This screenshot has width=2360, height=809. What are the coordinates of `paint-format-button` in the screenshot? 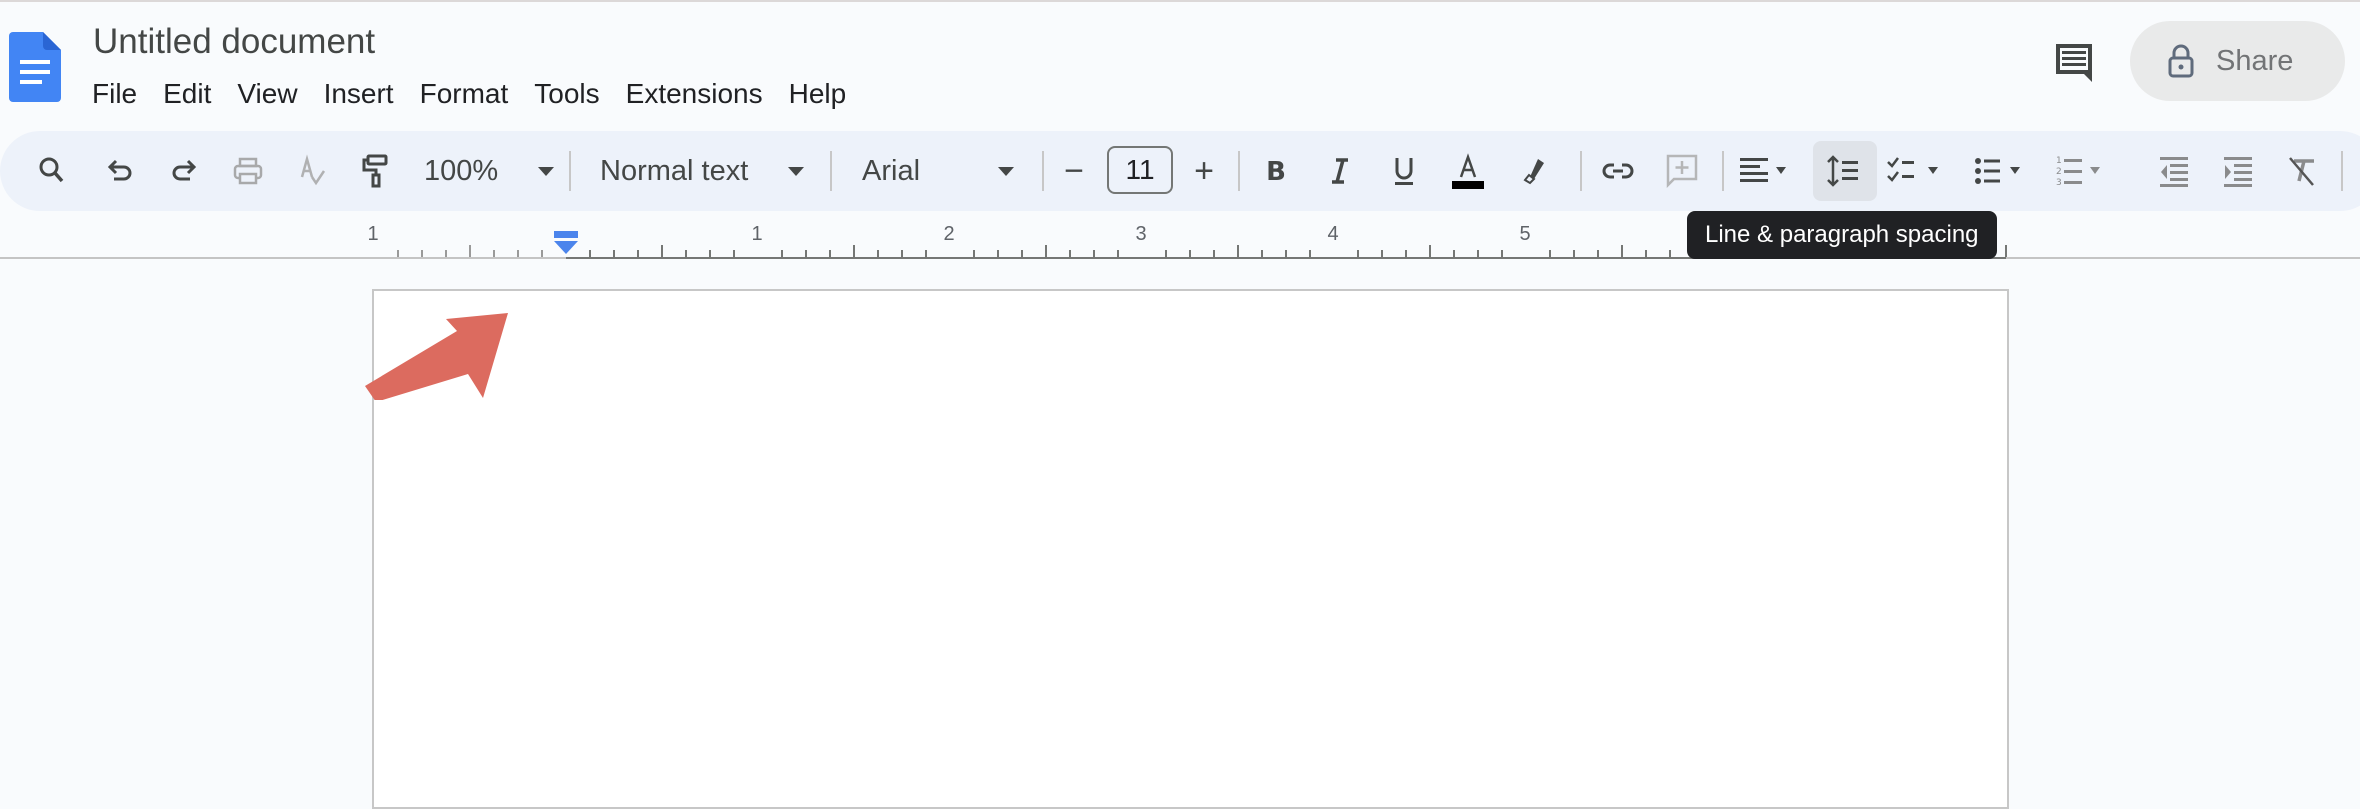 It's located at (376, 171).